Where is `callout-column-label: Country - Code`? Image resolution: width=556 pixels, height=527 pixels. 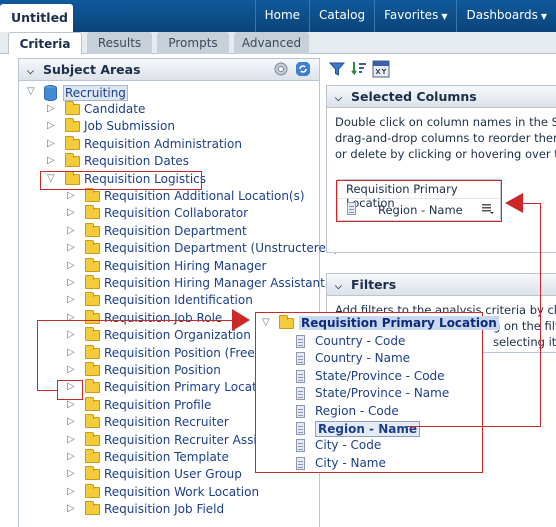
callout-column-label: Country - Code is located at coordinates (360, 341).